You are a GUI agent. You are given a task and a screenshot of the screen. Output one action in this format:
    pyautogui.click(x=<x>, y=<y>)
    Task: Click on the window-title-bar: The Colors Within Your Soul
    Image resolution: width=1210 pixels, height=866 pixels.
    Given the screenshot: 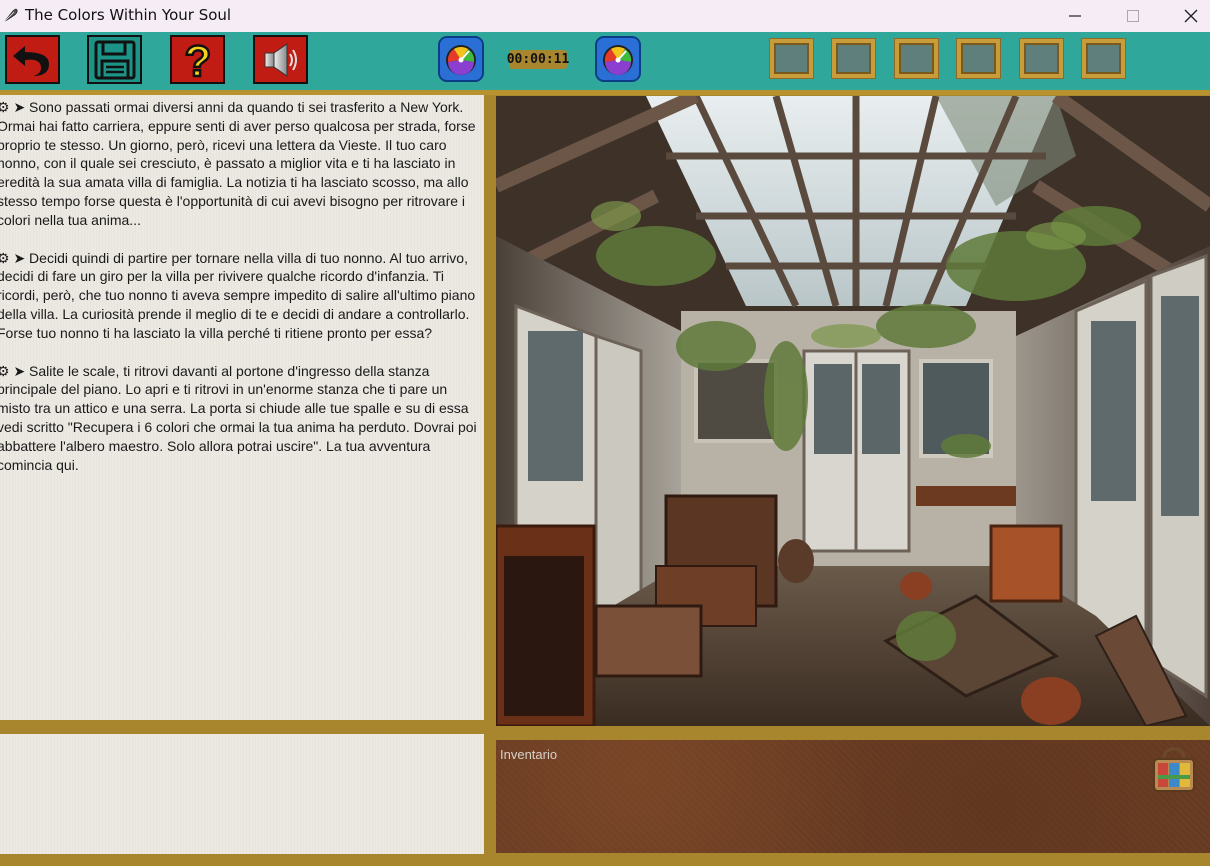 What is the action you would take?
    pyautogui.click(x=605, y=16)
    